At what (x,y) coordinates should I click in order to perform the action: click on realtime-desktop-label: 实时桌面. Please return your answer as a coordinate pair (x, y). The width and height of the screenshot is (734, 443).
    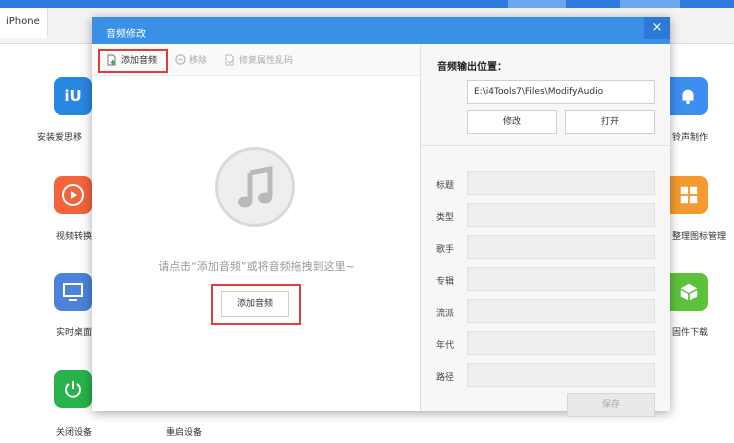
    Looking at the image, I should click on (74, 333).